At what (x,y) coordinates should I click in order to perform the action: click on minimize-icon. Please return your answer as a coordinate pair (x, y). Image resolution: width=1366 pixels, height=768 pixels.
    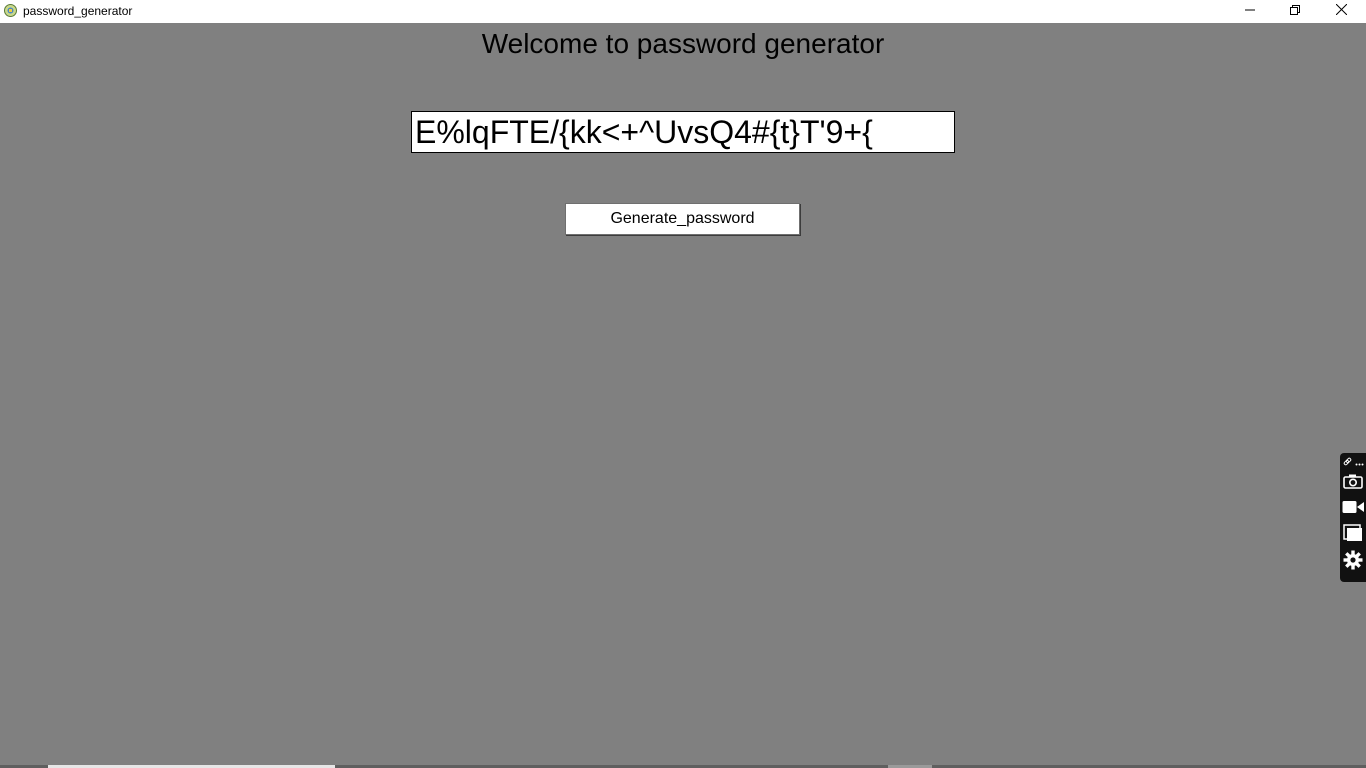
    Looking at the image, I should click on (1250, 11).